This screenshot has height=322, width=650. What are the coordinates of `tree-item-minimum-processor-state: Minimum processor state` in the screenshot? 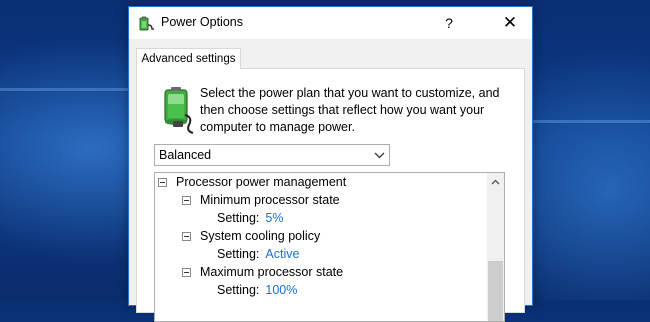 It's located at (261, 200).